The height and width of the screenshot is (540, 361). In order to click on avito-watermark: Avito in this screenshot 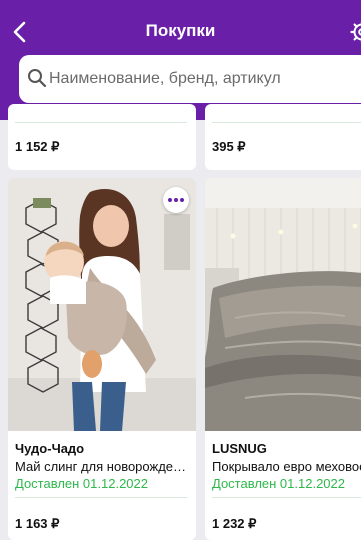, I will do `click(308, 515)`.